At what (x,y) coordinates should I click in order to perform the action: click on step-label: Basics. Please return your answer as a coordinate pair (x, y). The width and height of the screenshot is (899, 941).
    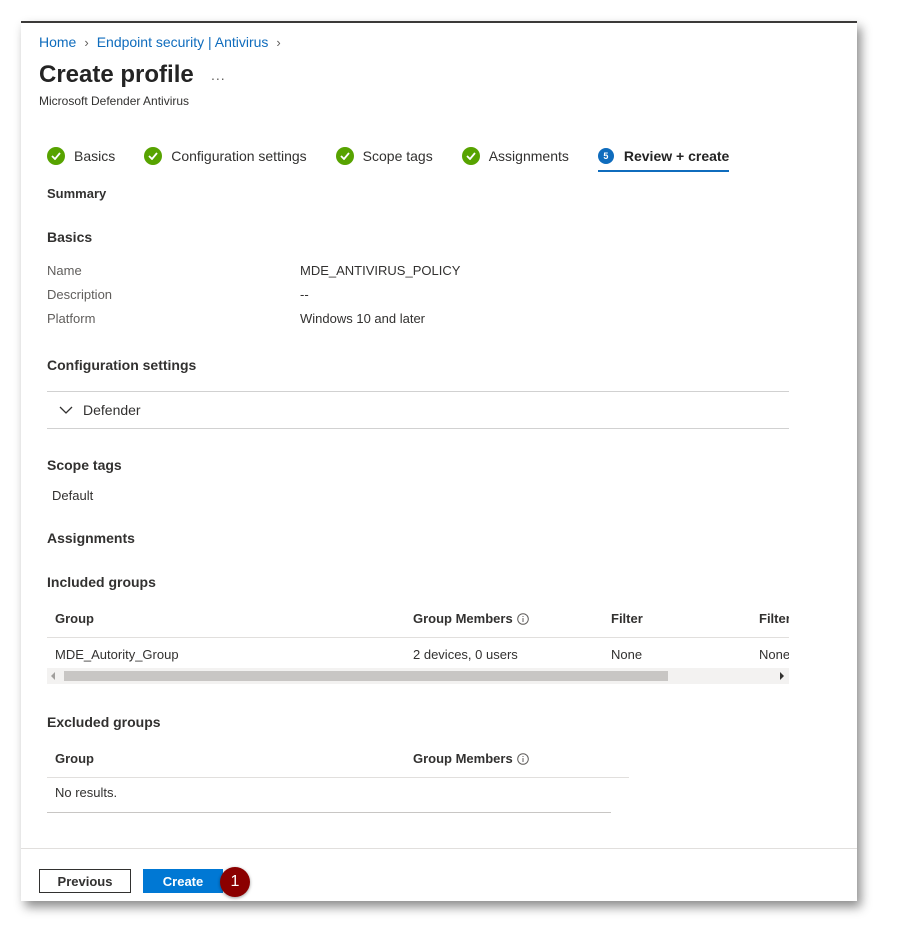
    Looking at the image, I should click on (95, 156).